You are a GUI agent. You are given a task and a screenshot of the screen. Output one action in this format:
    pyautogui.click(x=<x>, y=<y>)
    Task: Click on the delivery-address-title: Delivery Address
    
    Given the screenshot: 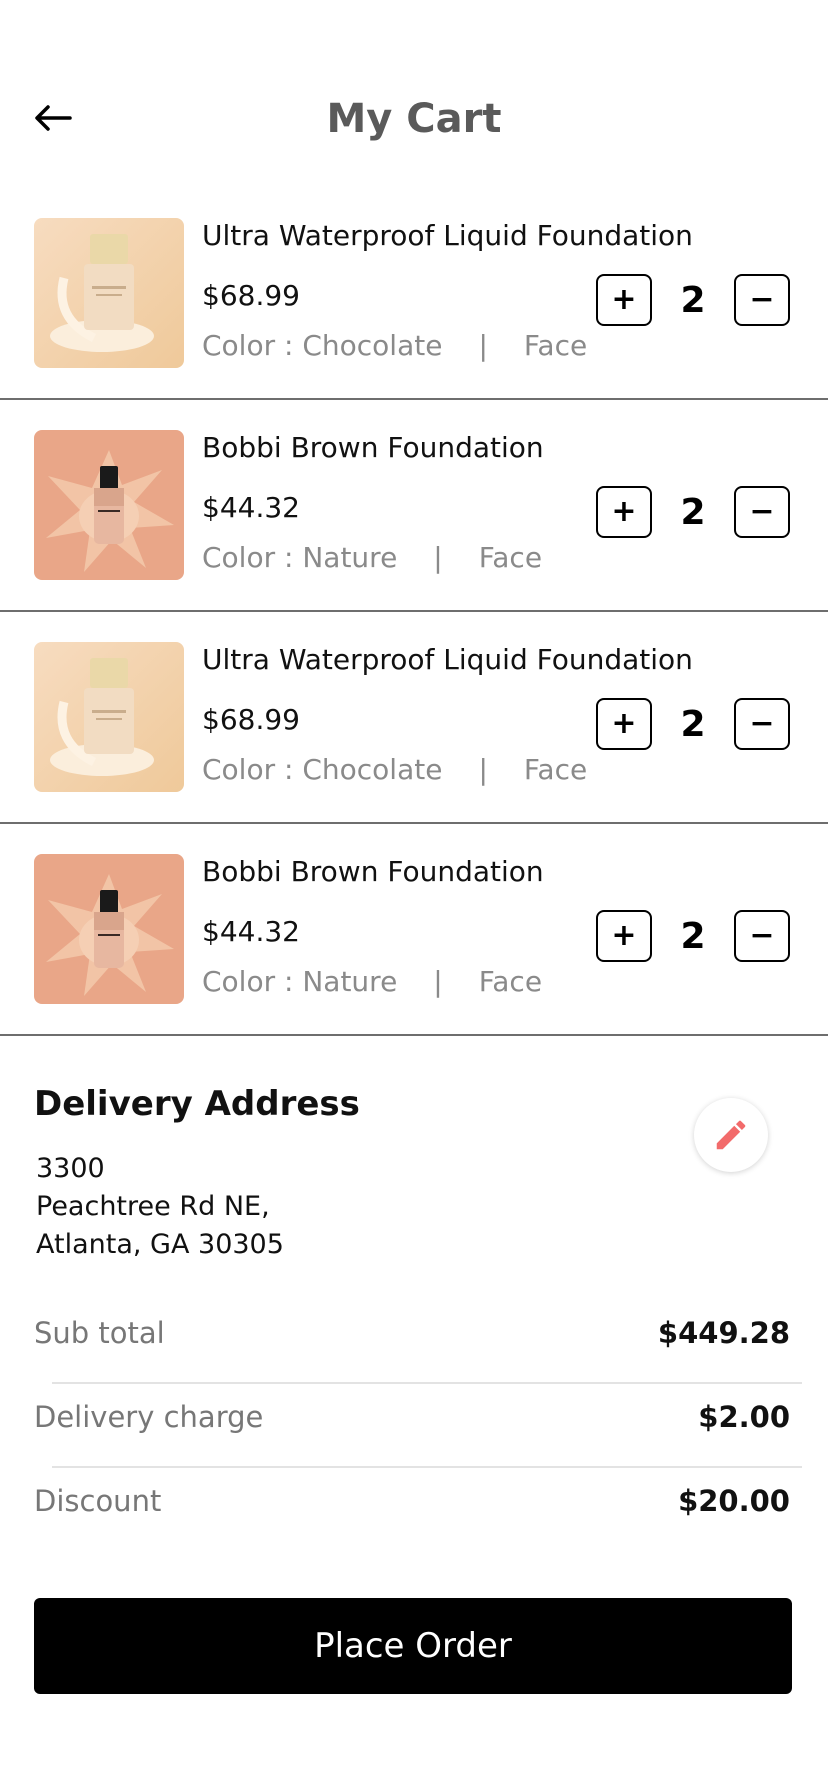 What is the action you would take?
    pyautogui.click(x=197, y=1104)
    